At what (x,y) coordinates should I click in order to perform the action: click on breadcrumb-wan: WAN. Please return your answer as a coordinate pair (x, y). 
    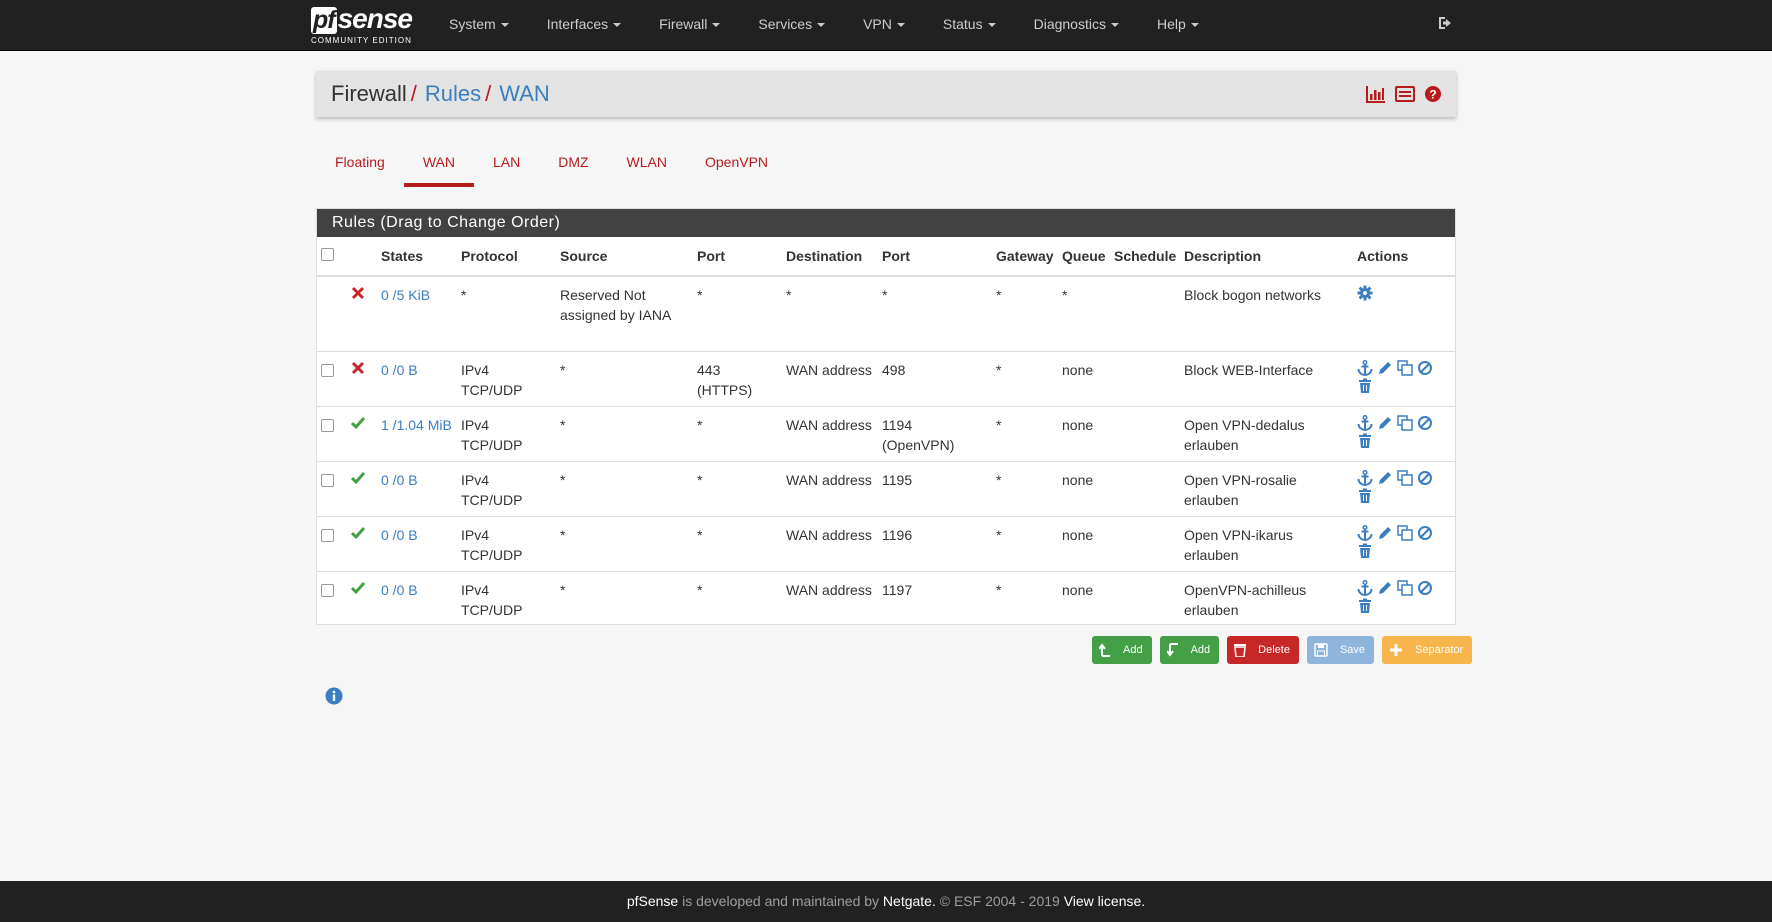
    Looking at the image, I should click on (524, 93).